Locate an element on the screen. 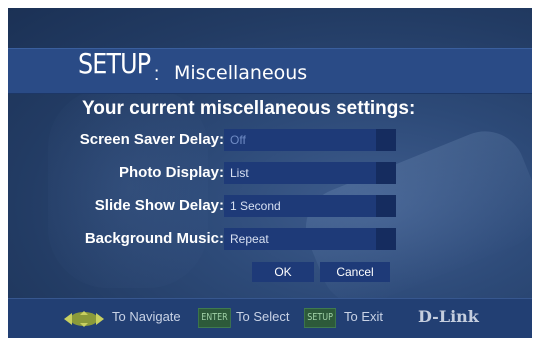 The image size is (534, 358). slide-show-delay-dropdown is located at coordinates (386, 206).